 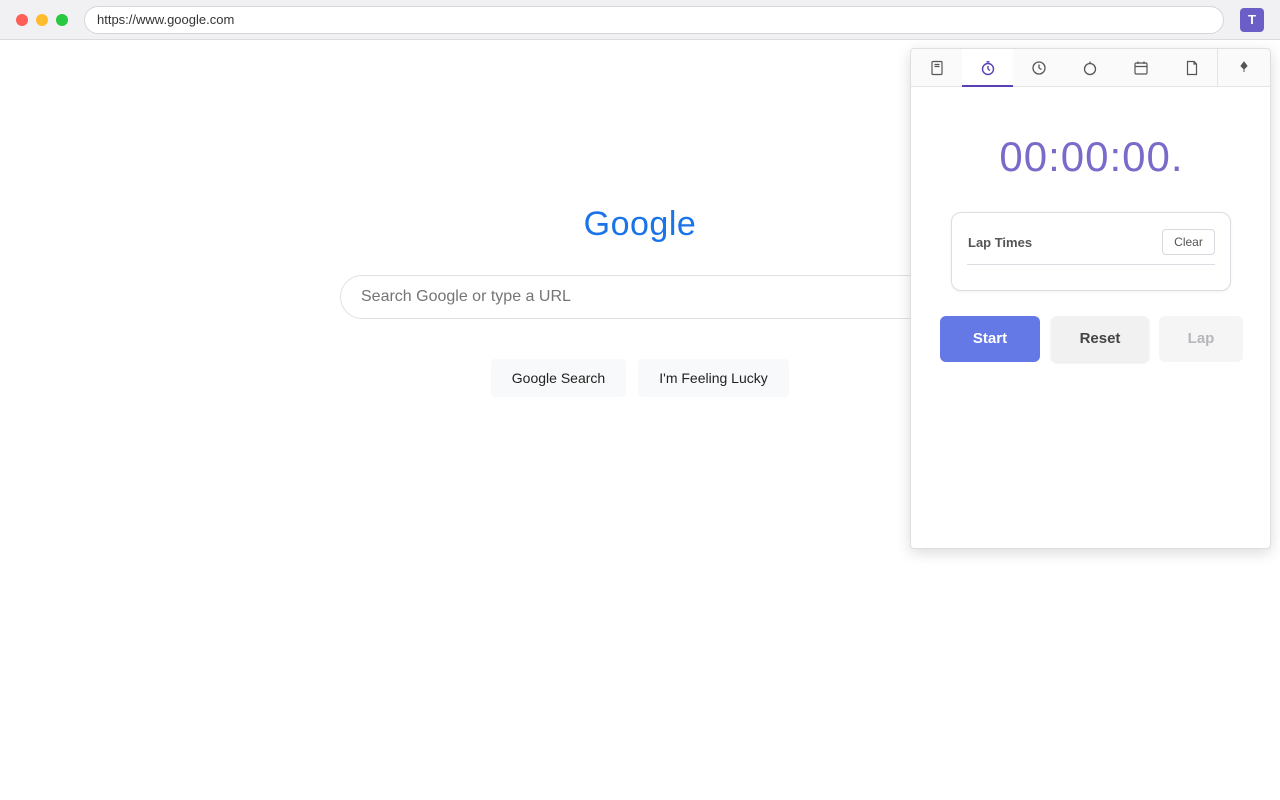 What do you see at coordinates (640, 297) in the screenshot?
I see `search-input: Search Google or type a URL` at bounding box center [640, 297].